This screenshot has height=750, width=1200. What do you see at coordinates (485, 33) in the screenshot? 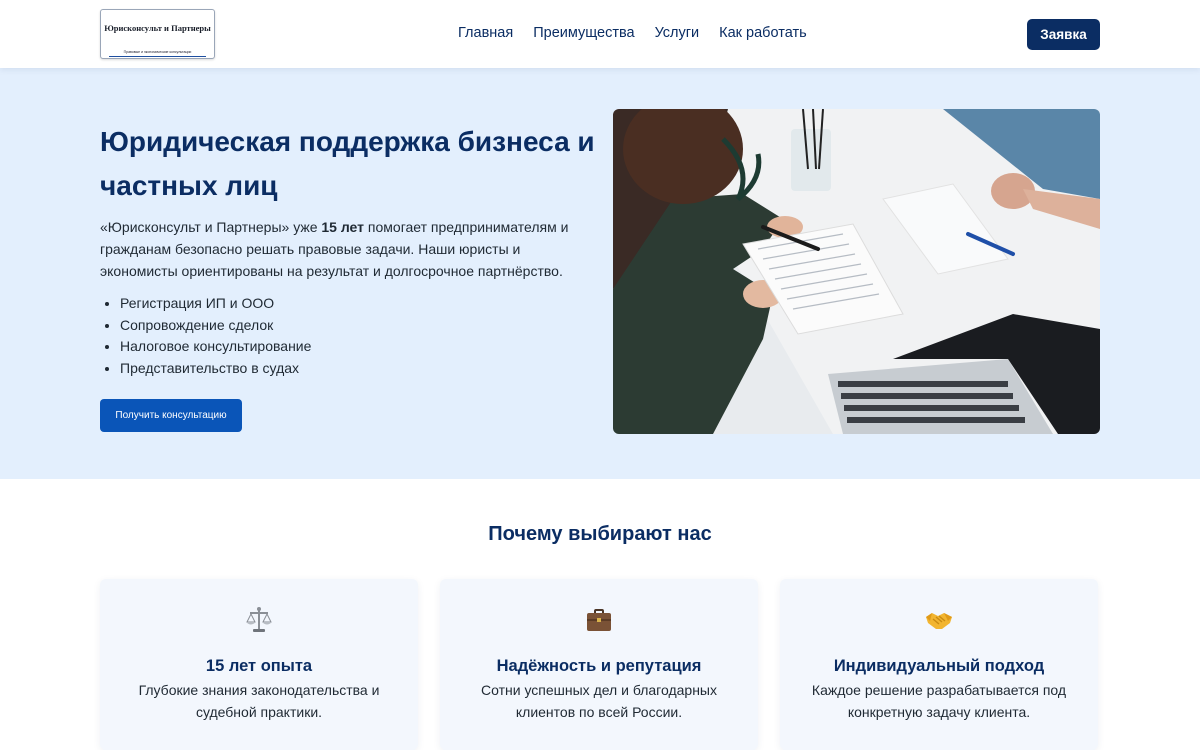
I see `nav-link-home: Главная` at bounding box center [485, 33].